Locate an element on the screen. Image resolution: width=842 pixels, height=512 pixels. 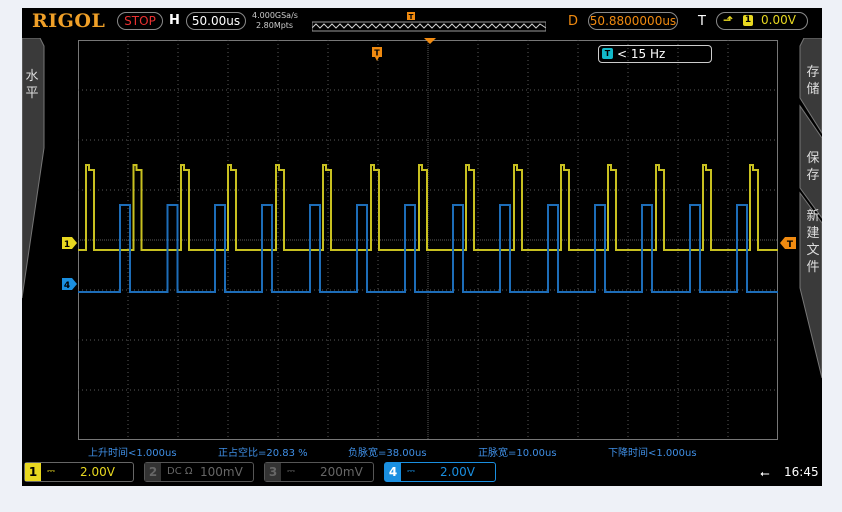
channel-1-number: 1 is located at coordinates (33, 472).